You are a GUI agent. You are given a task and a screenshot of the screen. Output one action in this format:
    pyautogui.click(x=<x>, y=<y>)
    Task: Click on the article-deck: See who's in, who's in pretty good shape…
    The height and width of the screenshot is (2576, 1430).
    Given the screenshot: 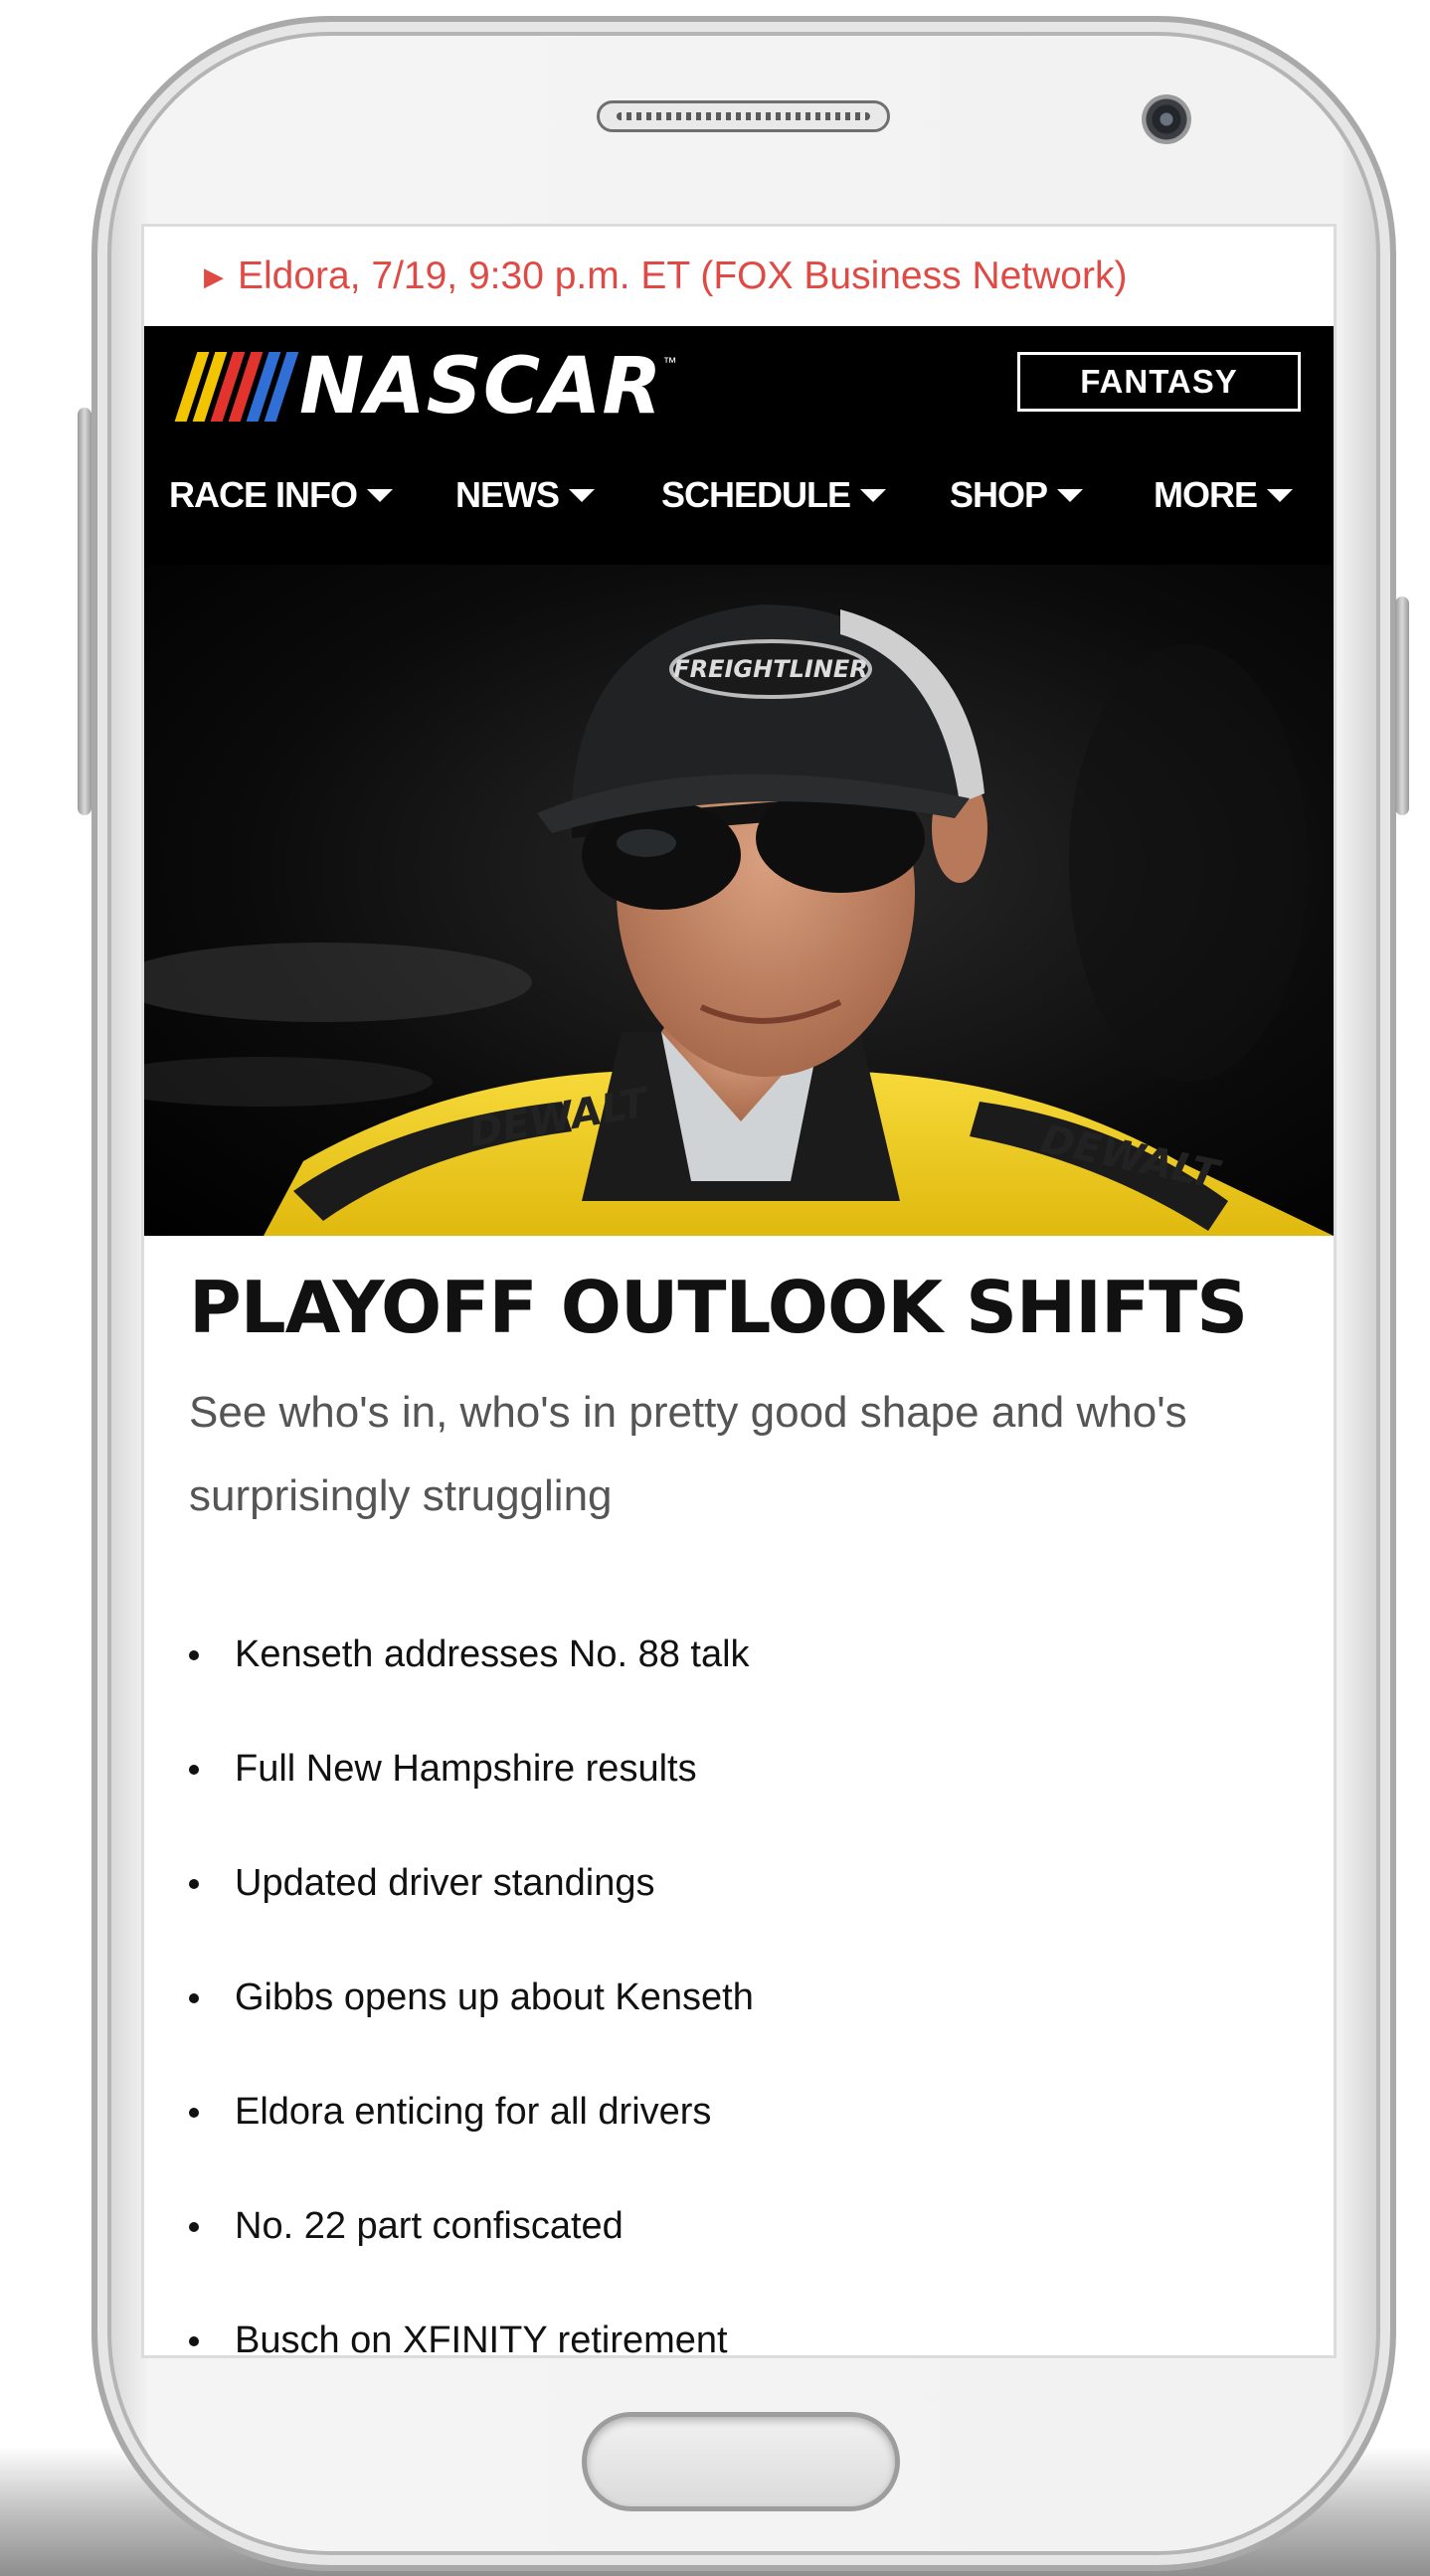 What is the action you would take?
    pyautogui.click(x=739, y=1454)
    